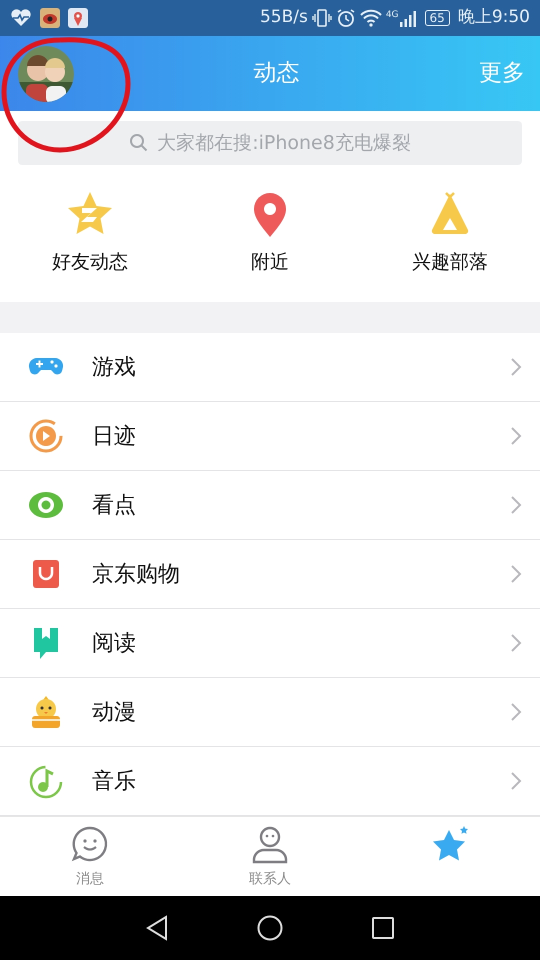  I want to click on menu-item: 日迹, so click(270, 436).